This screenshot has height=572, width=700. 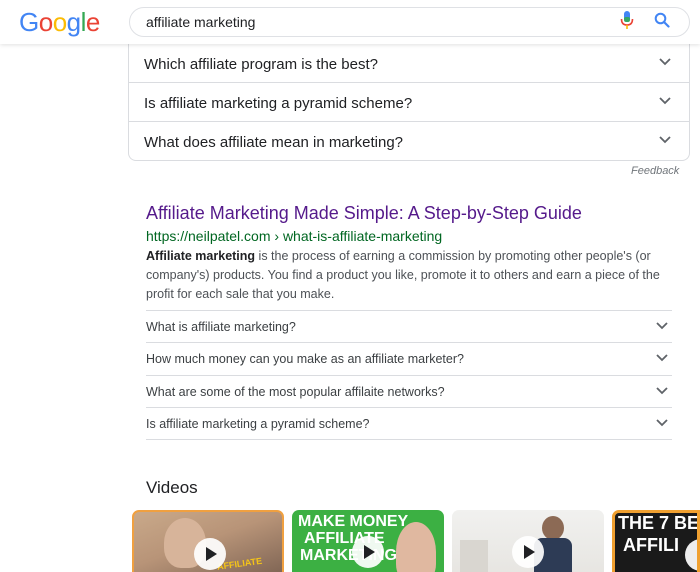 I want to click on paa-question: Which affiliate program is the best?, so click(x=409, y=63).